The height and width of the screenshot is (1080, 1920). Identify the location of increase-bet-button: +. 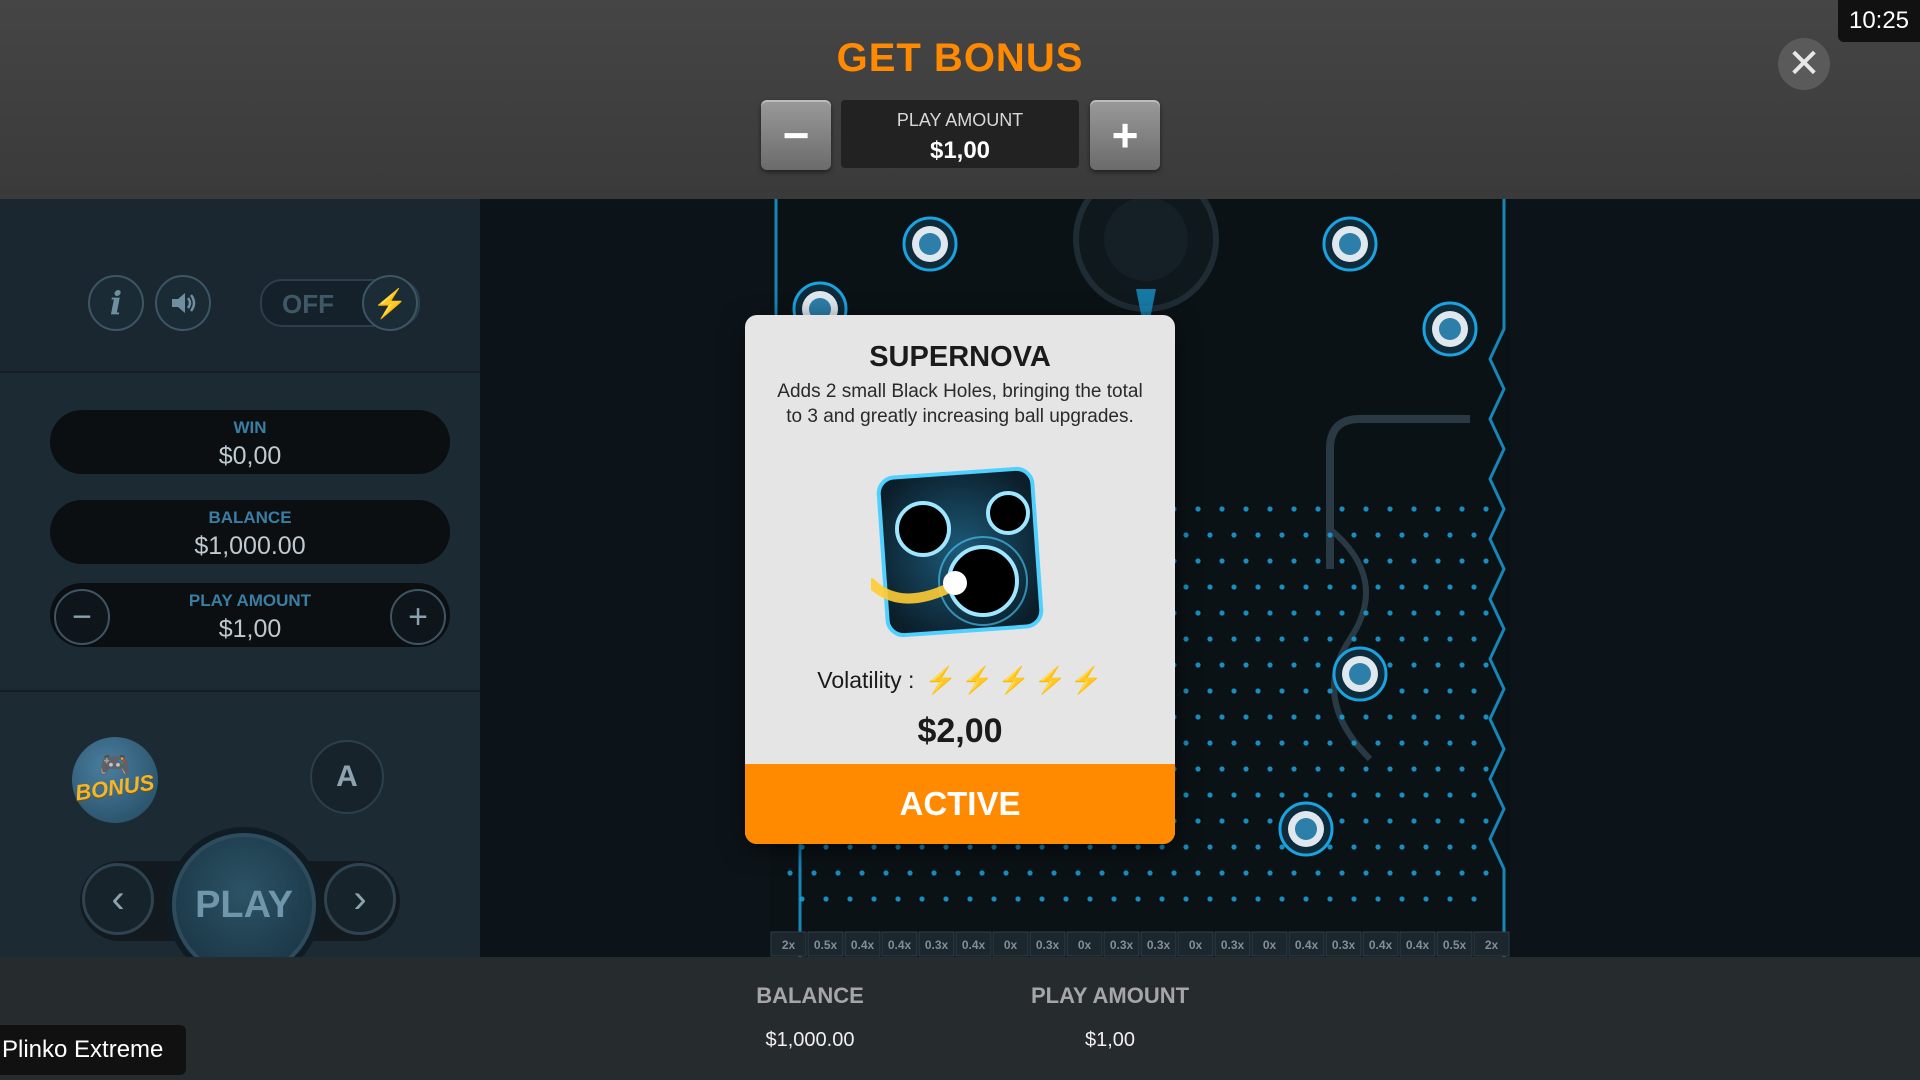
(418, 617).